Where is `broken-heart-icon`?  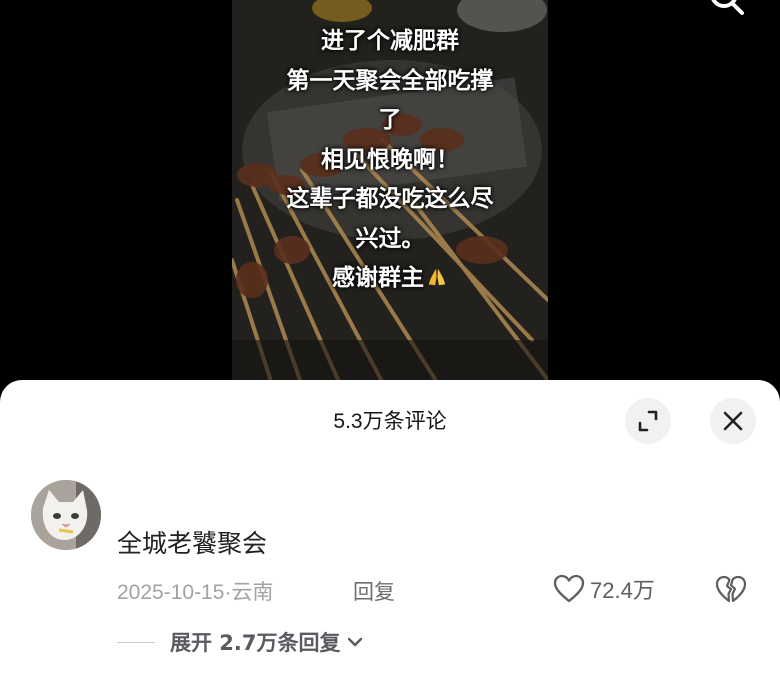
broken-heart-icon is located at coordinates (731, 589).